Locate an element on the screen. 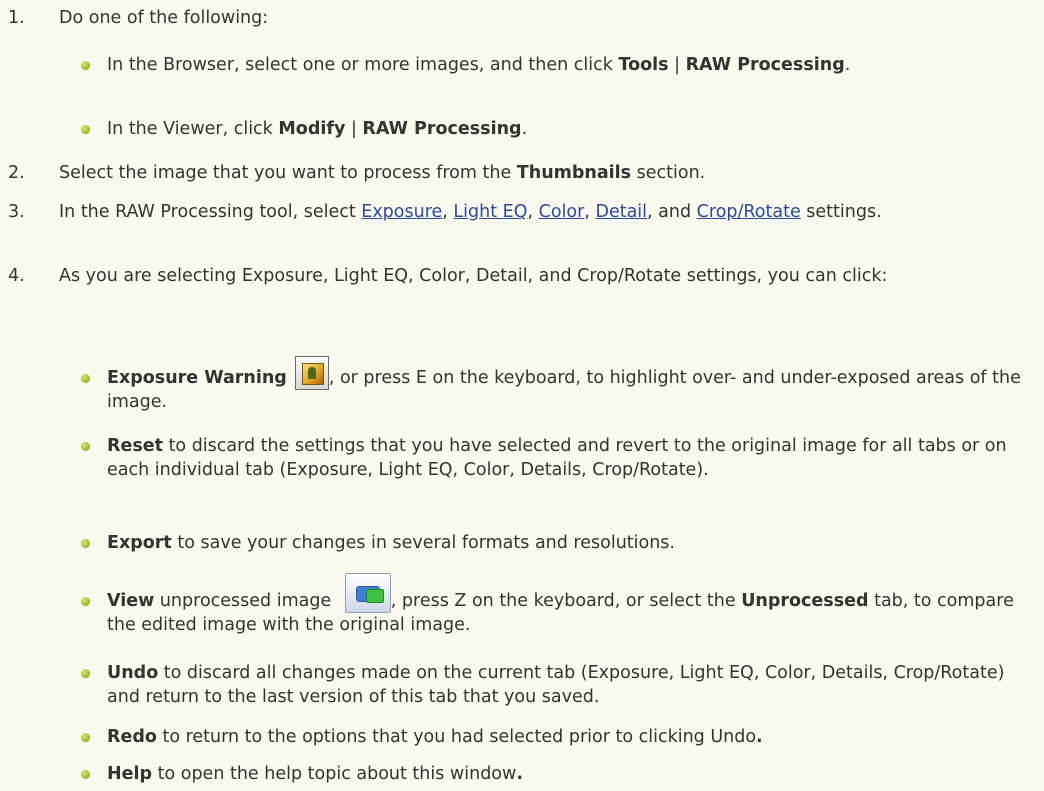 The width and height of the screenshot is (1044, 791). link-exposure: Exposure is located at coordinates (401, 212).